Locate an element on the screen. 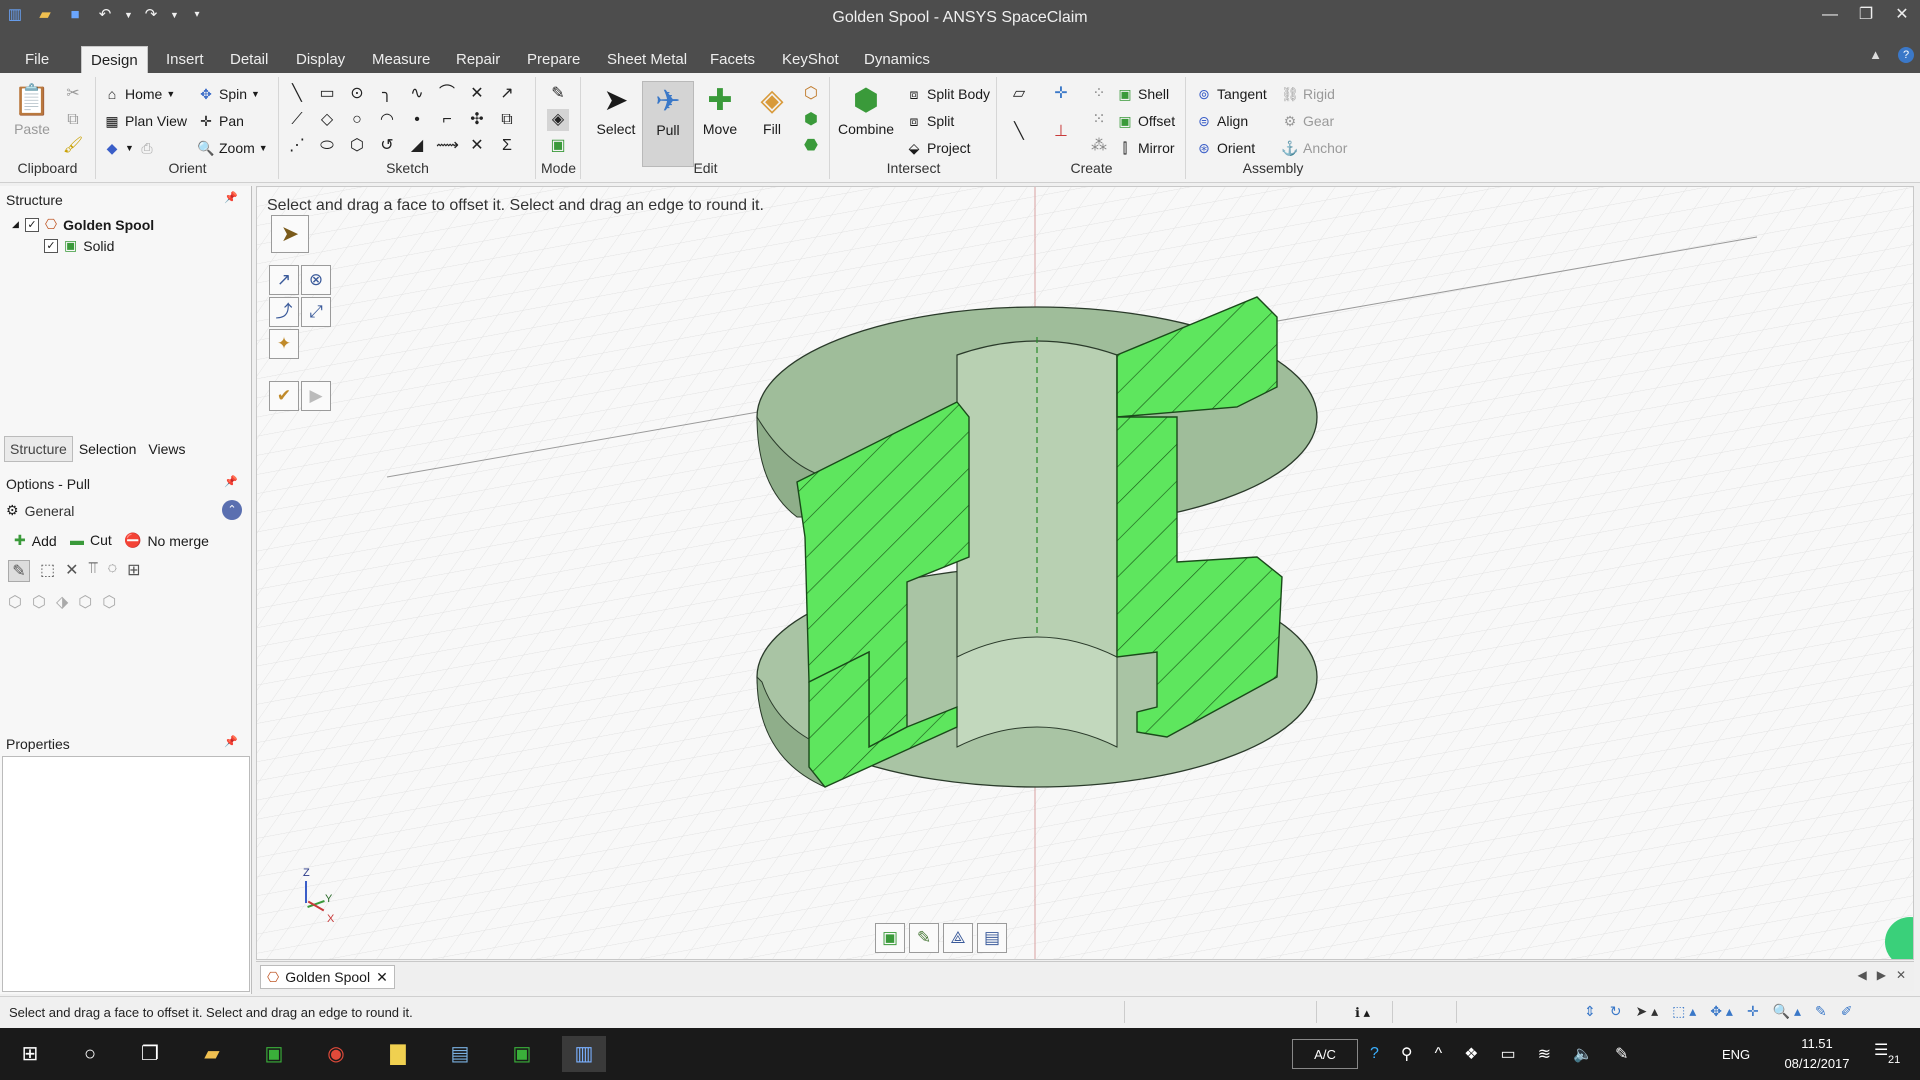 Image resolution: width=1920 pixels, height=1080 pixels. tab-dynamics: Dynamics is located at coordinates (897, 59).